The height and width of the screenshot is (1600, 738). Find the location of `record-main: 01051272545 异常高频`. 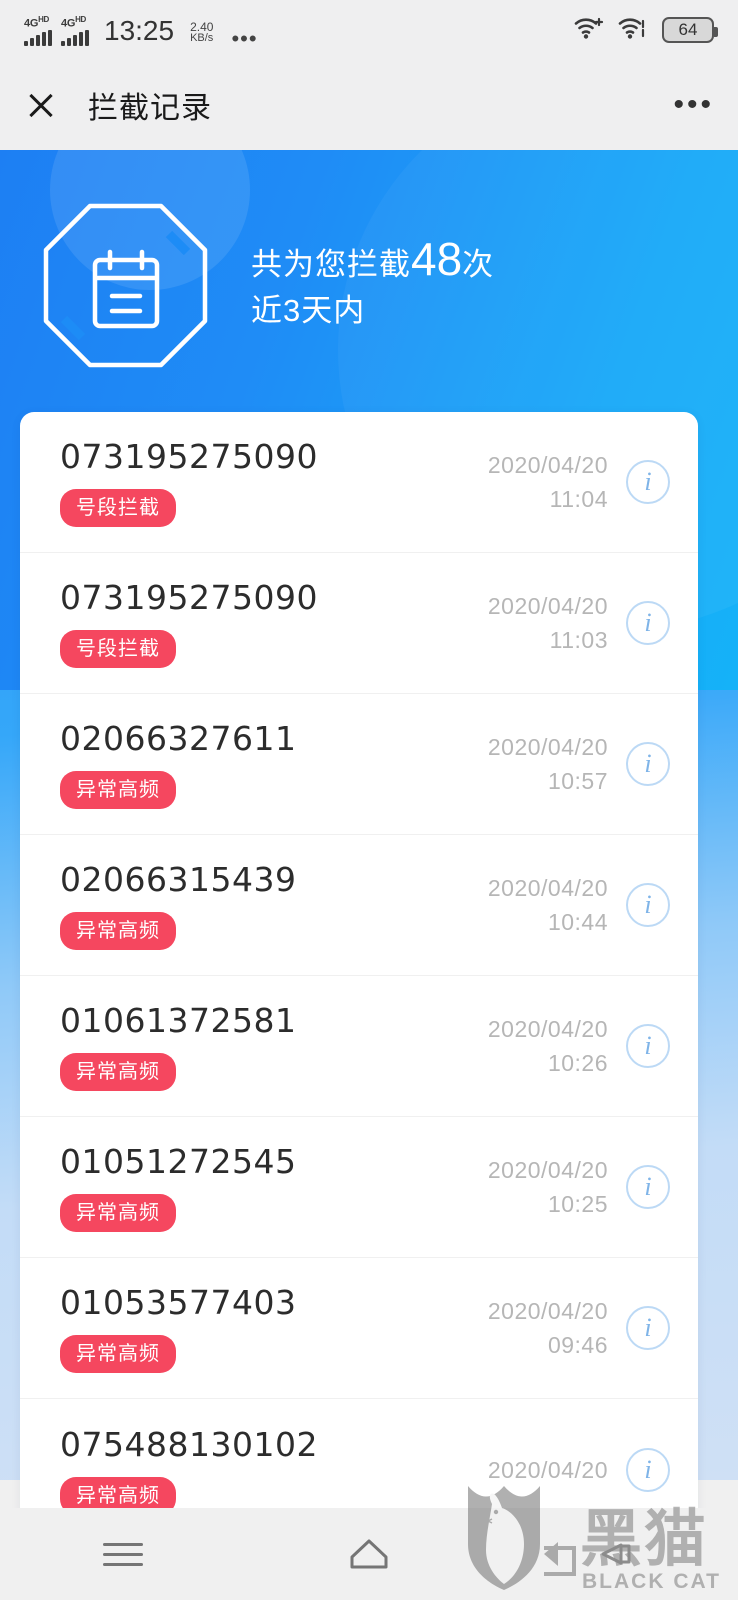

record-main: 01051272545 异常高频 is located at coordinates (274, 1187).